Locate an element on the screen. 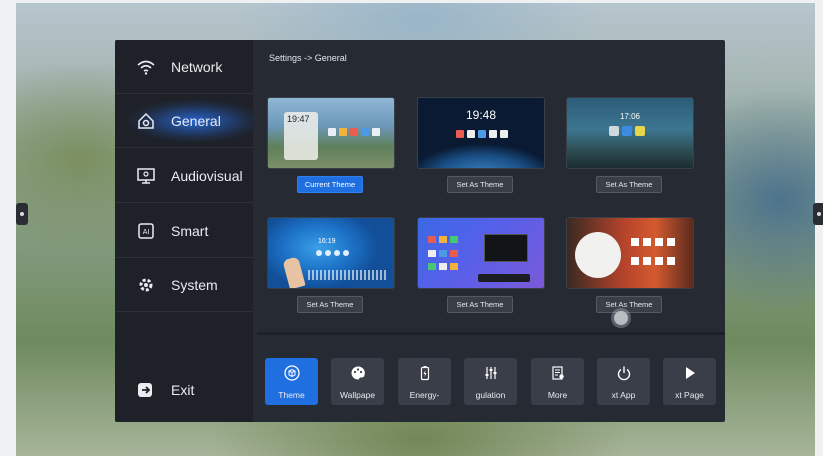 This screenshot has height=456, width=823. theme-thumbnail: 16:19 is located at coordinates (331, 253).